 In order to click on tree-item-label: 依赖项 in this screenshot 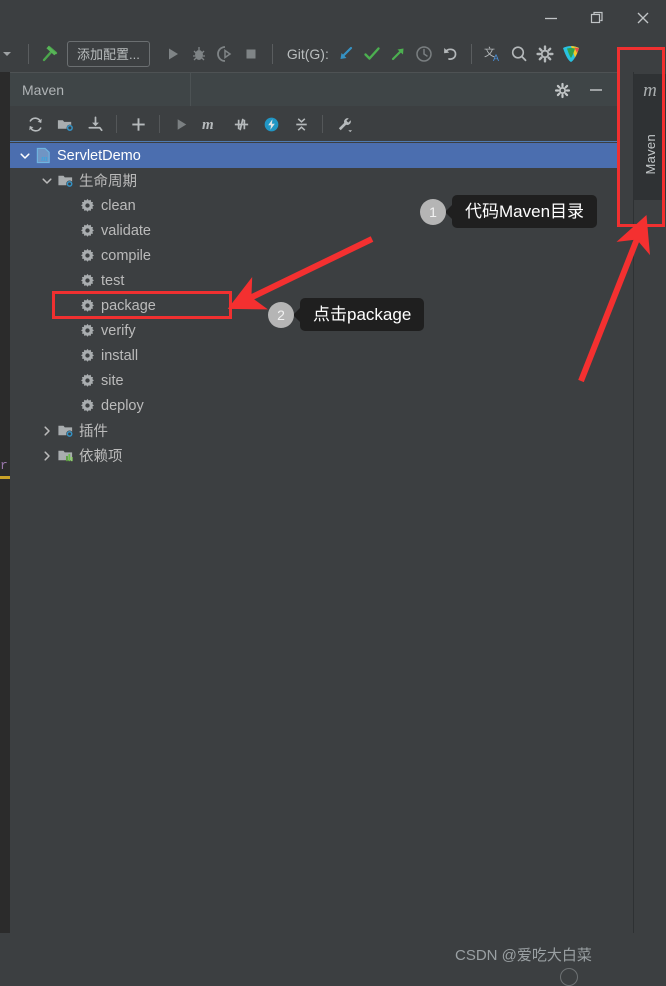, I will do `click(101, 457)`.